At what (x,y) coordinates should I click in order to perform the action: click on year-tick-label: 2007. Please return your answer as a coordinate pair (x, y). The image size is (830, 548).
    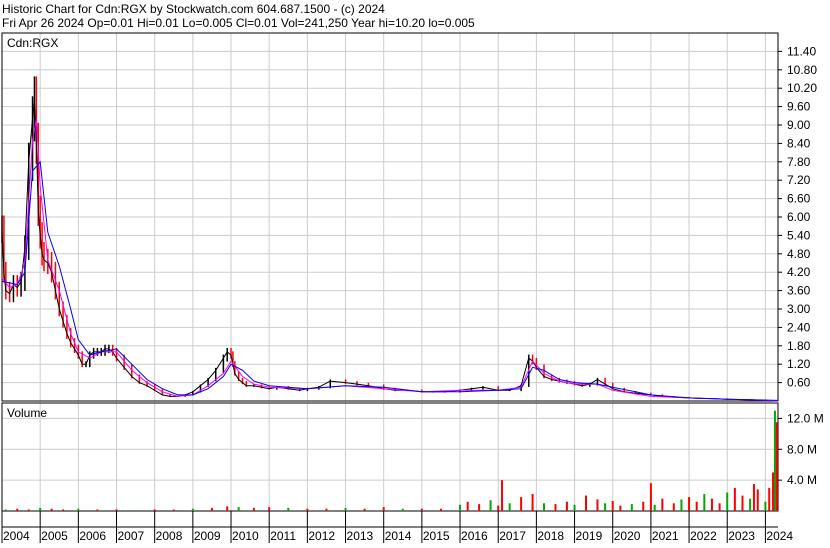
    Looking at the image, I should click on (131, 536).